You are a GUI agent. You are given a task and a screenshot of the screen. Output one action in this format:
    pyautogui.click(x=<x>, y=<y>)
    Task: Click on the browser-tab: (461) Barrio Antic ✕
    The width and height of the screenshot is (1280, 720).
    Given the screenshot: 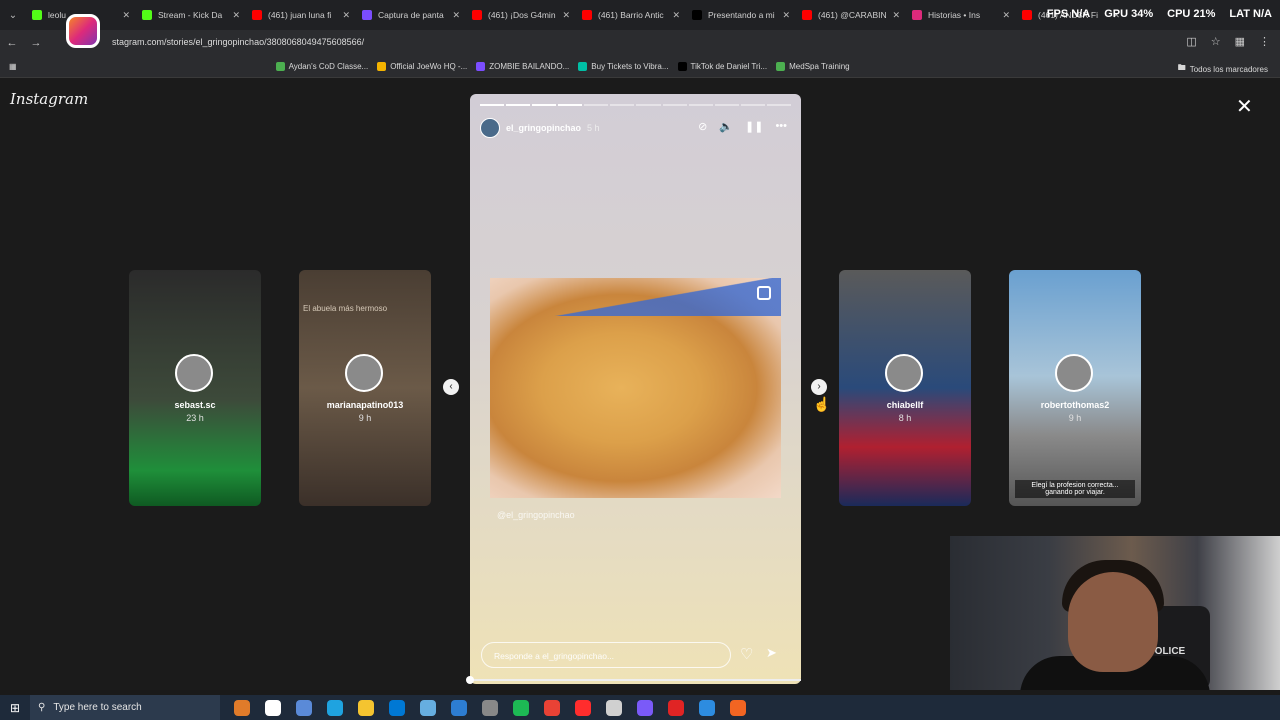 What is the action you would take?
    pyautogui.click(x=631, y=15)
    